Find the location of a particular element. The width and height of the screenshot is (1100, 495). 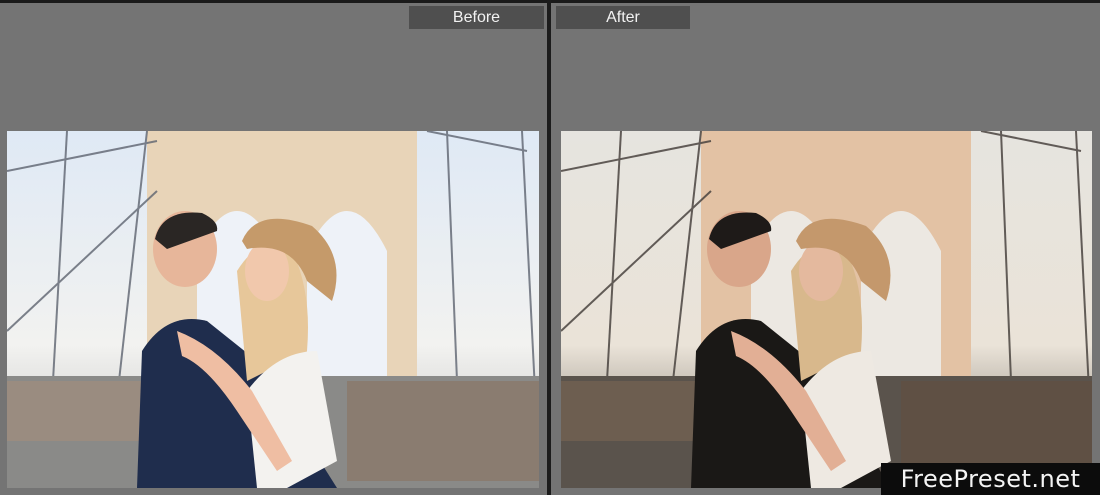

before-label: Before is located at coordinates (476, 17).